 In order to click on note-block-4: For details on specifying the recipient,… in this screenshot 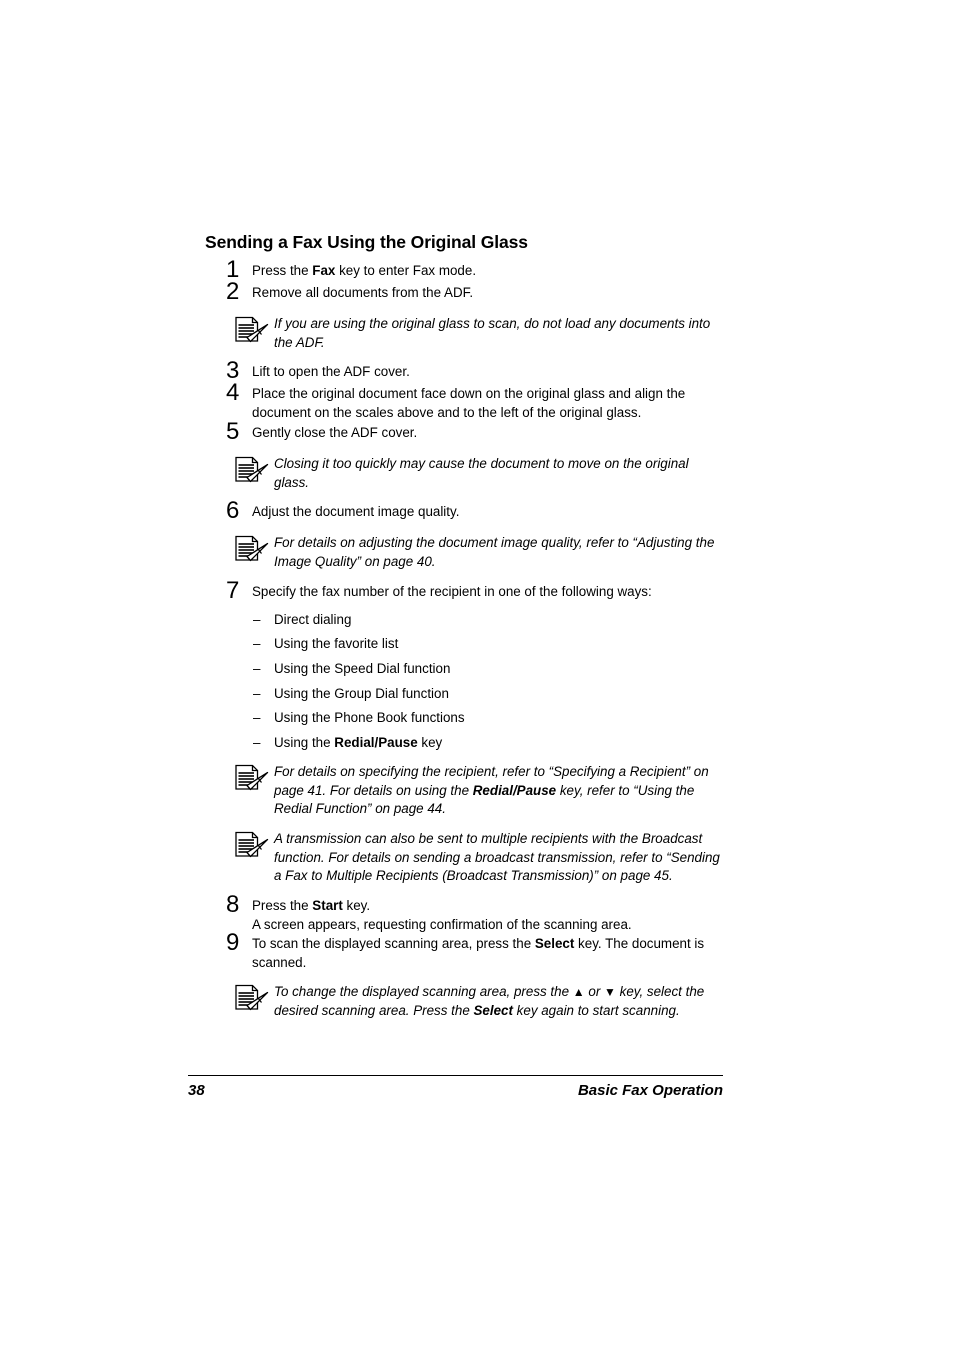, I will do `click(465, 791)`.